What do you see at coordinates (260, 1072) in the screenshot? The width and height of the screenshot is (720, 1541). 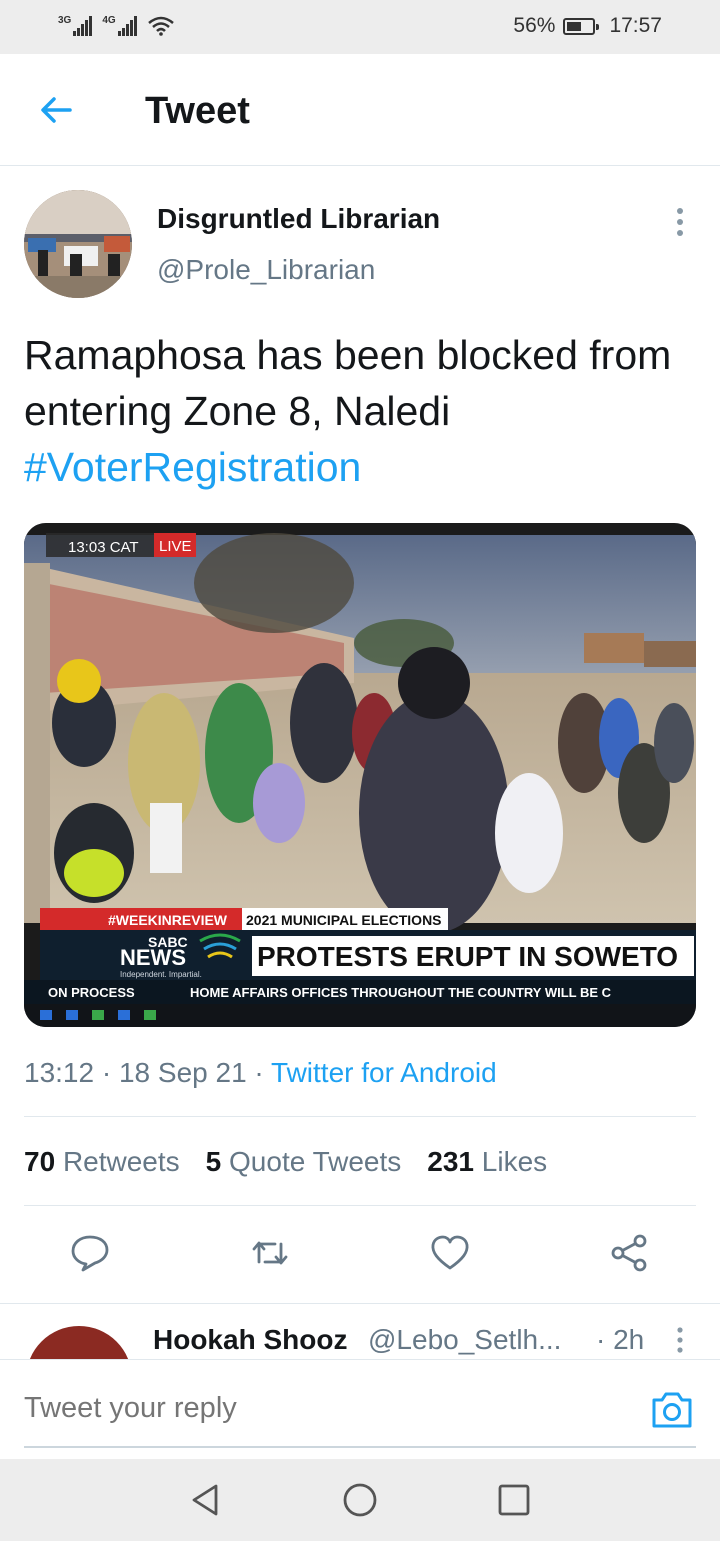 I see `tweet-meta: 13:12 · 18 Sep 21 · Twitter for Android` at bounding box center [260, 1072].